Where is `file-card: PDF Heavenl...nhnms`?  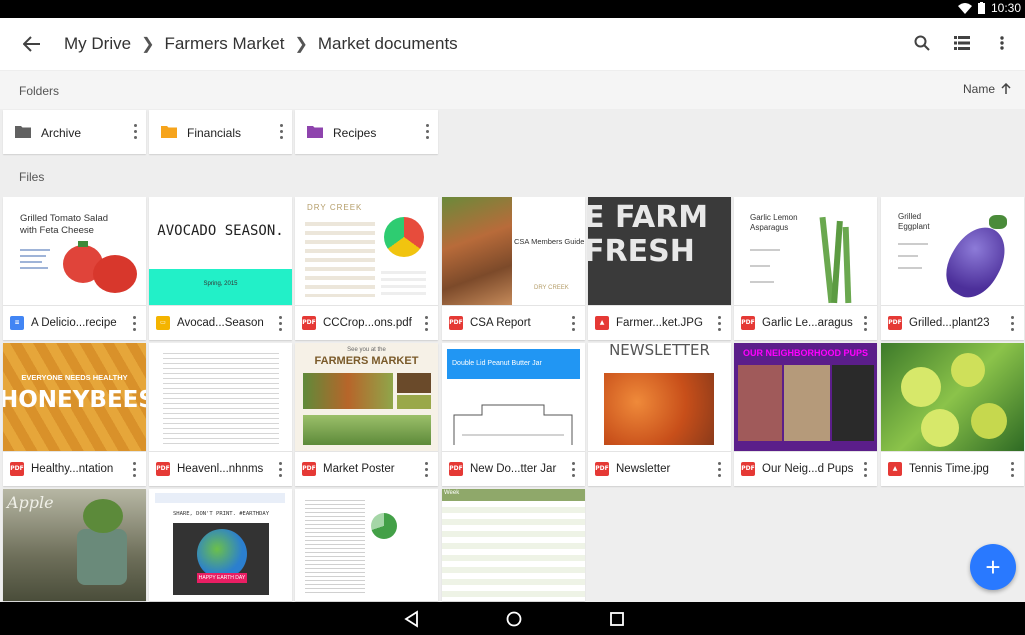 file-card: PDF Heavenl...nhnms is located at coordinates (220, 414).